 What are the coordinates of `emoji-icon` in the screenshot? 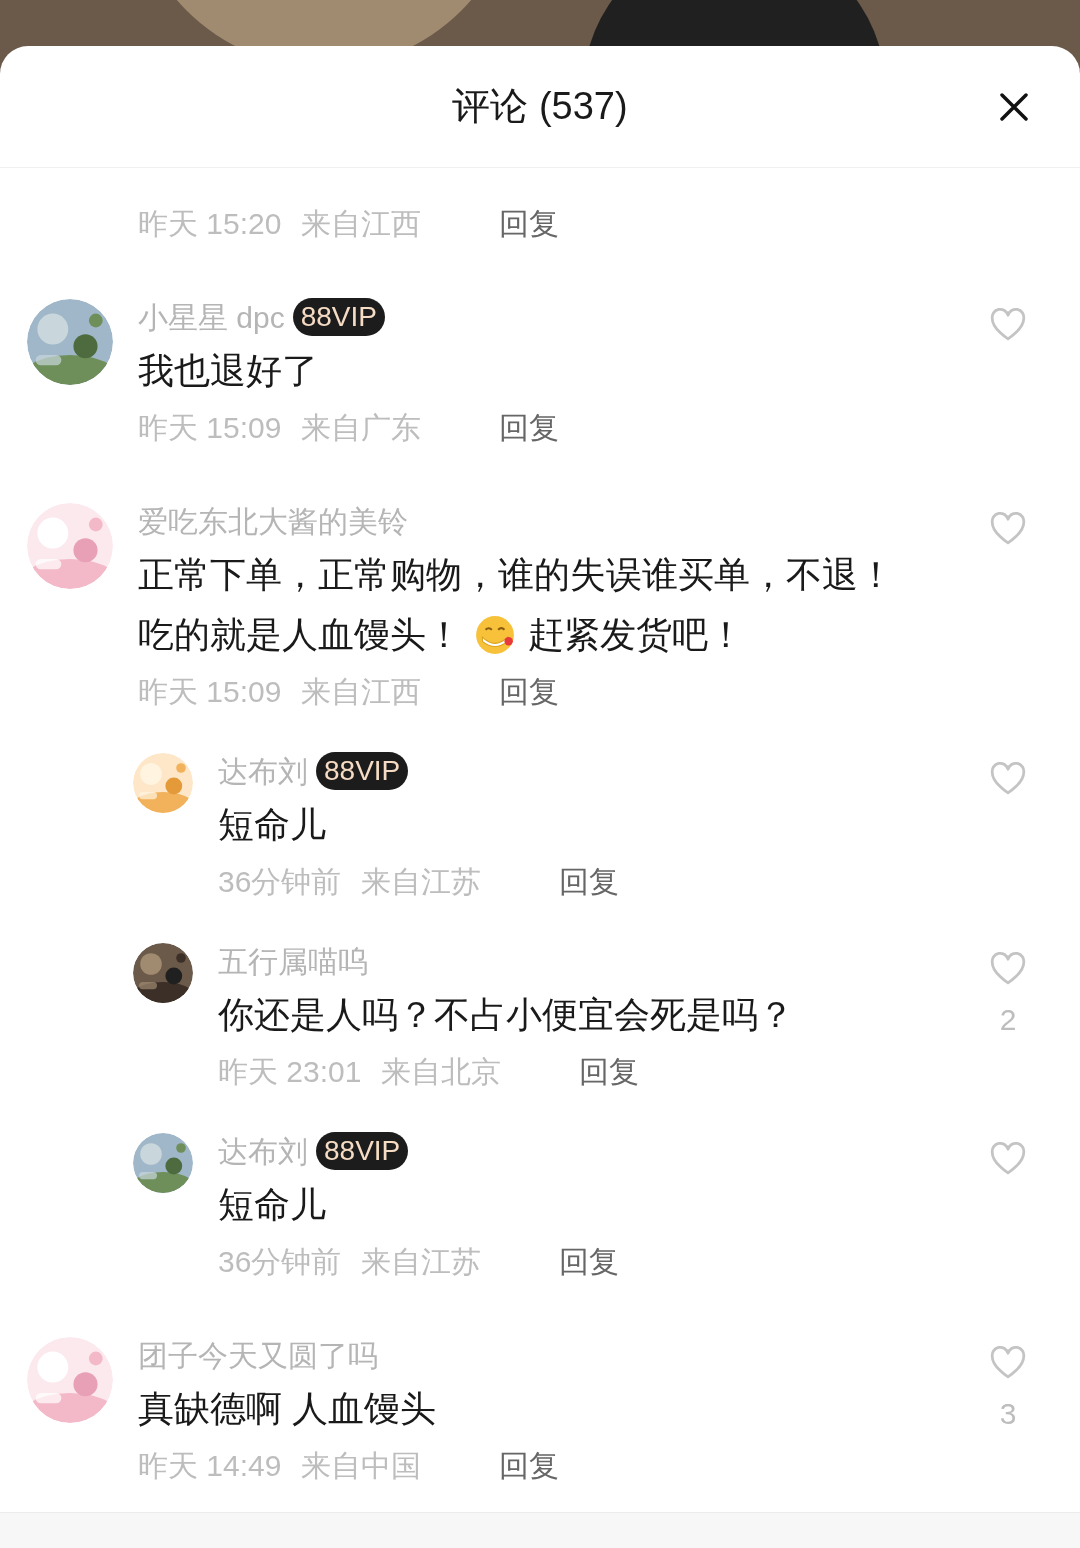 It's located at (495, 635).